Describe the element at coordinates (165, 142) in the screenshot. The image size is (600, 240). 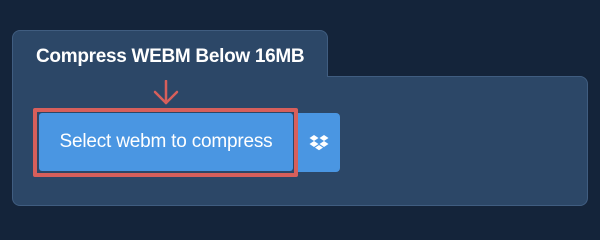
I see `highlight-box` at that location.